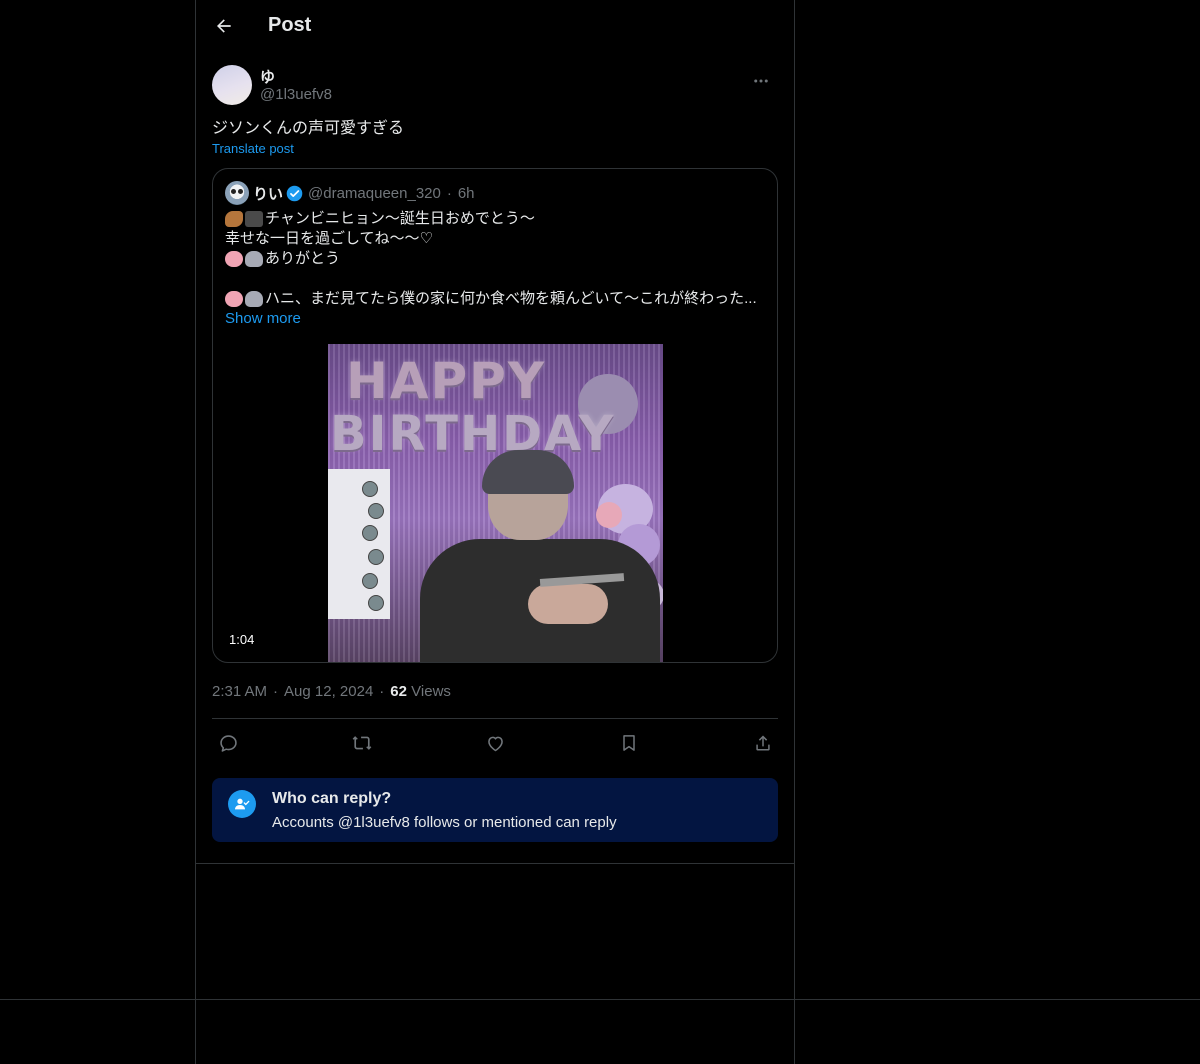 The height and width of the screenshot is (1064, 1200). Describe the element at coordinates (296, 94) in the screenshot. I see `author-handle: @1l3uefv8` at that location.